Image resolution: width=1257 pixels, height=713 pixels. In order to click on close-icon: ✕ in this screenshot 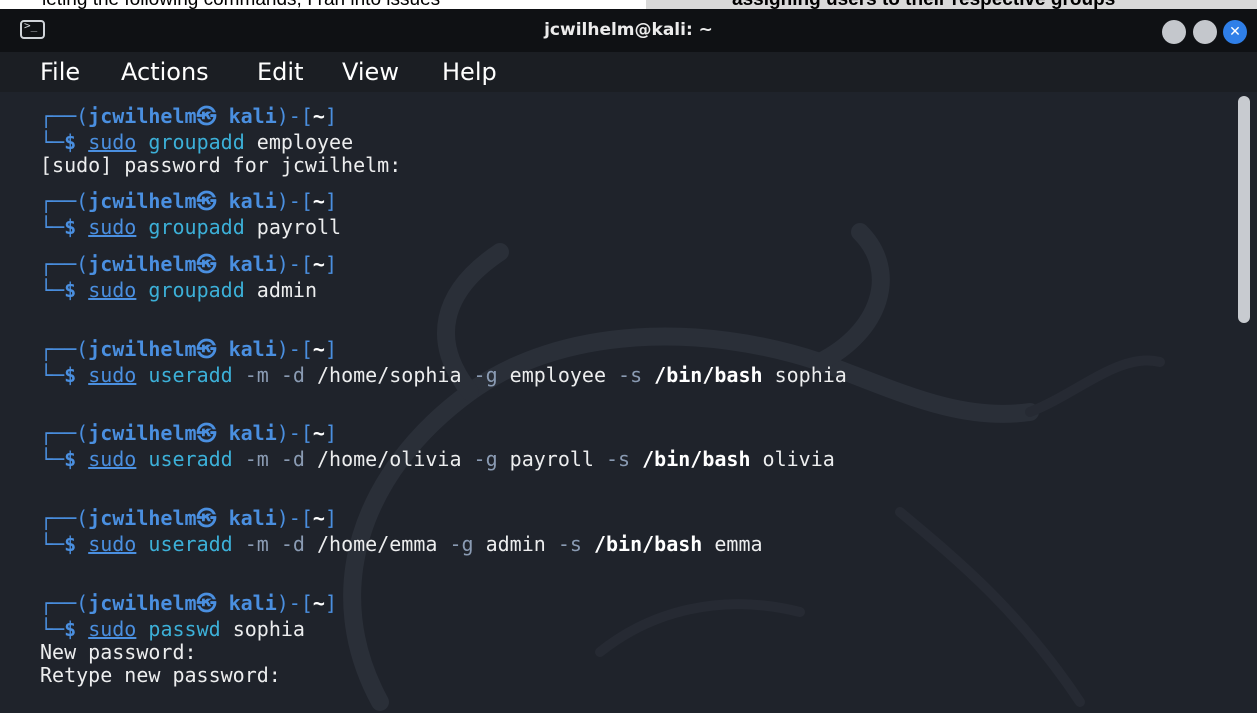, I will do `click(1235, 32)`.